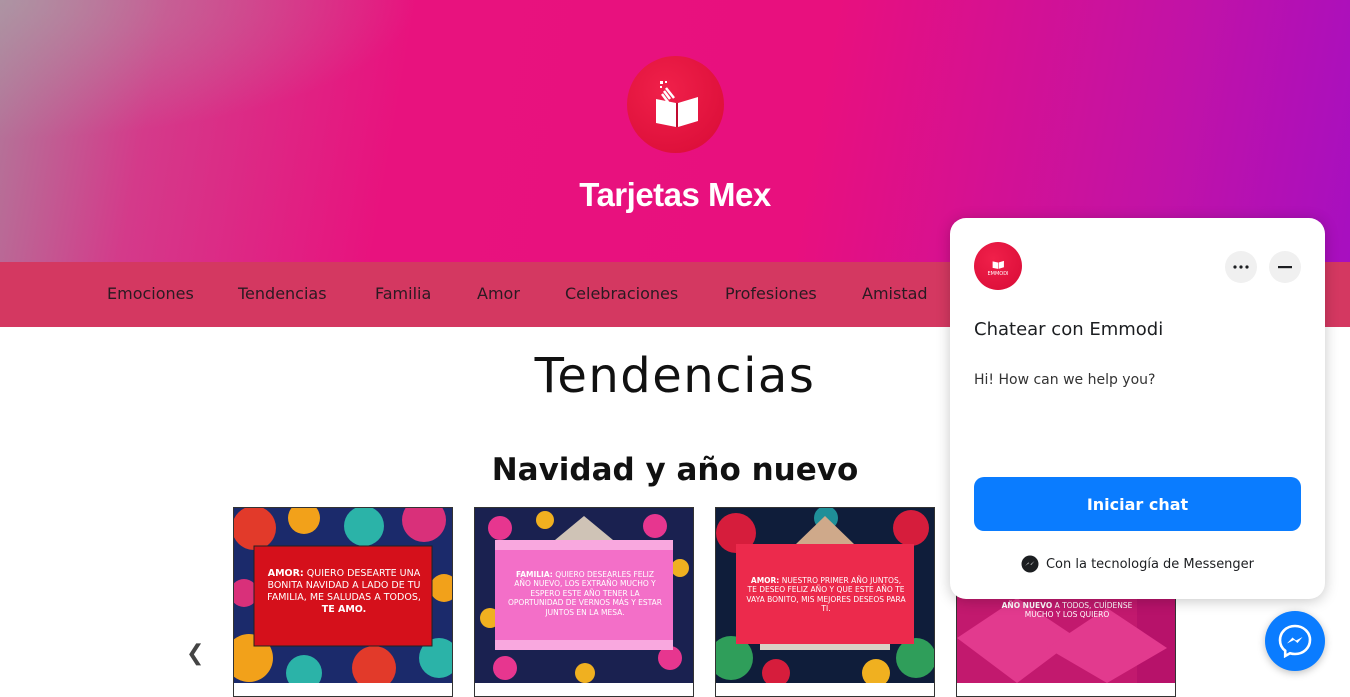  Describe the element at coordinates (403, 293) in the screenshot. I see `nav-item-familia: Familia` at that location.